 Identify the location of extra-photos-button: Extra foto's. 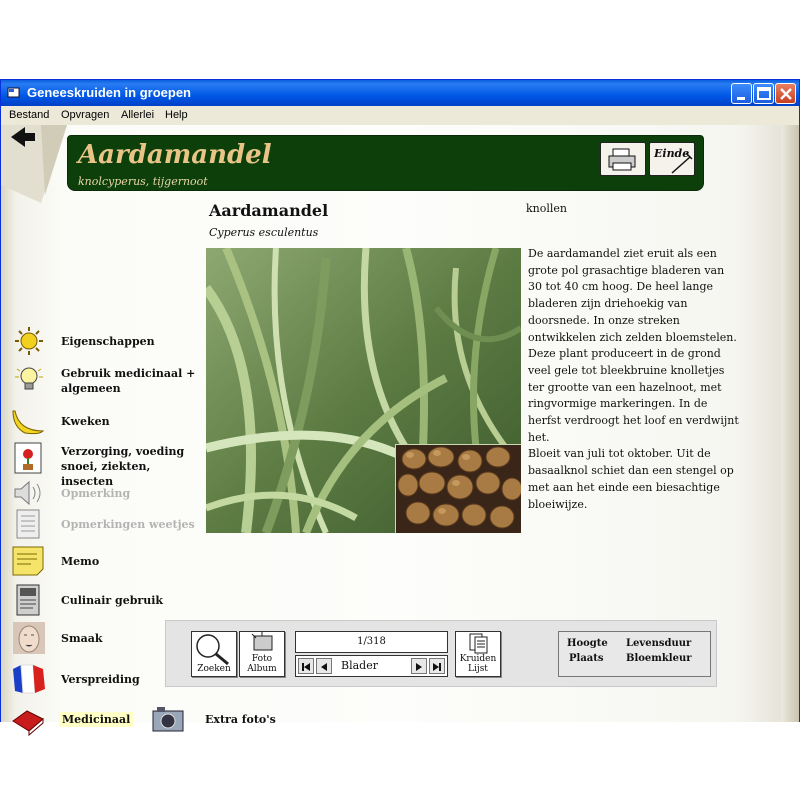
(219, 721).